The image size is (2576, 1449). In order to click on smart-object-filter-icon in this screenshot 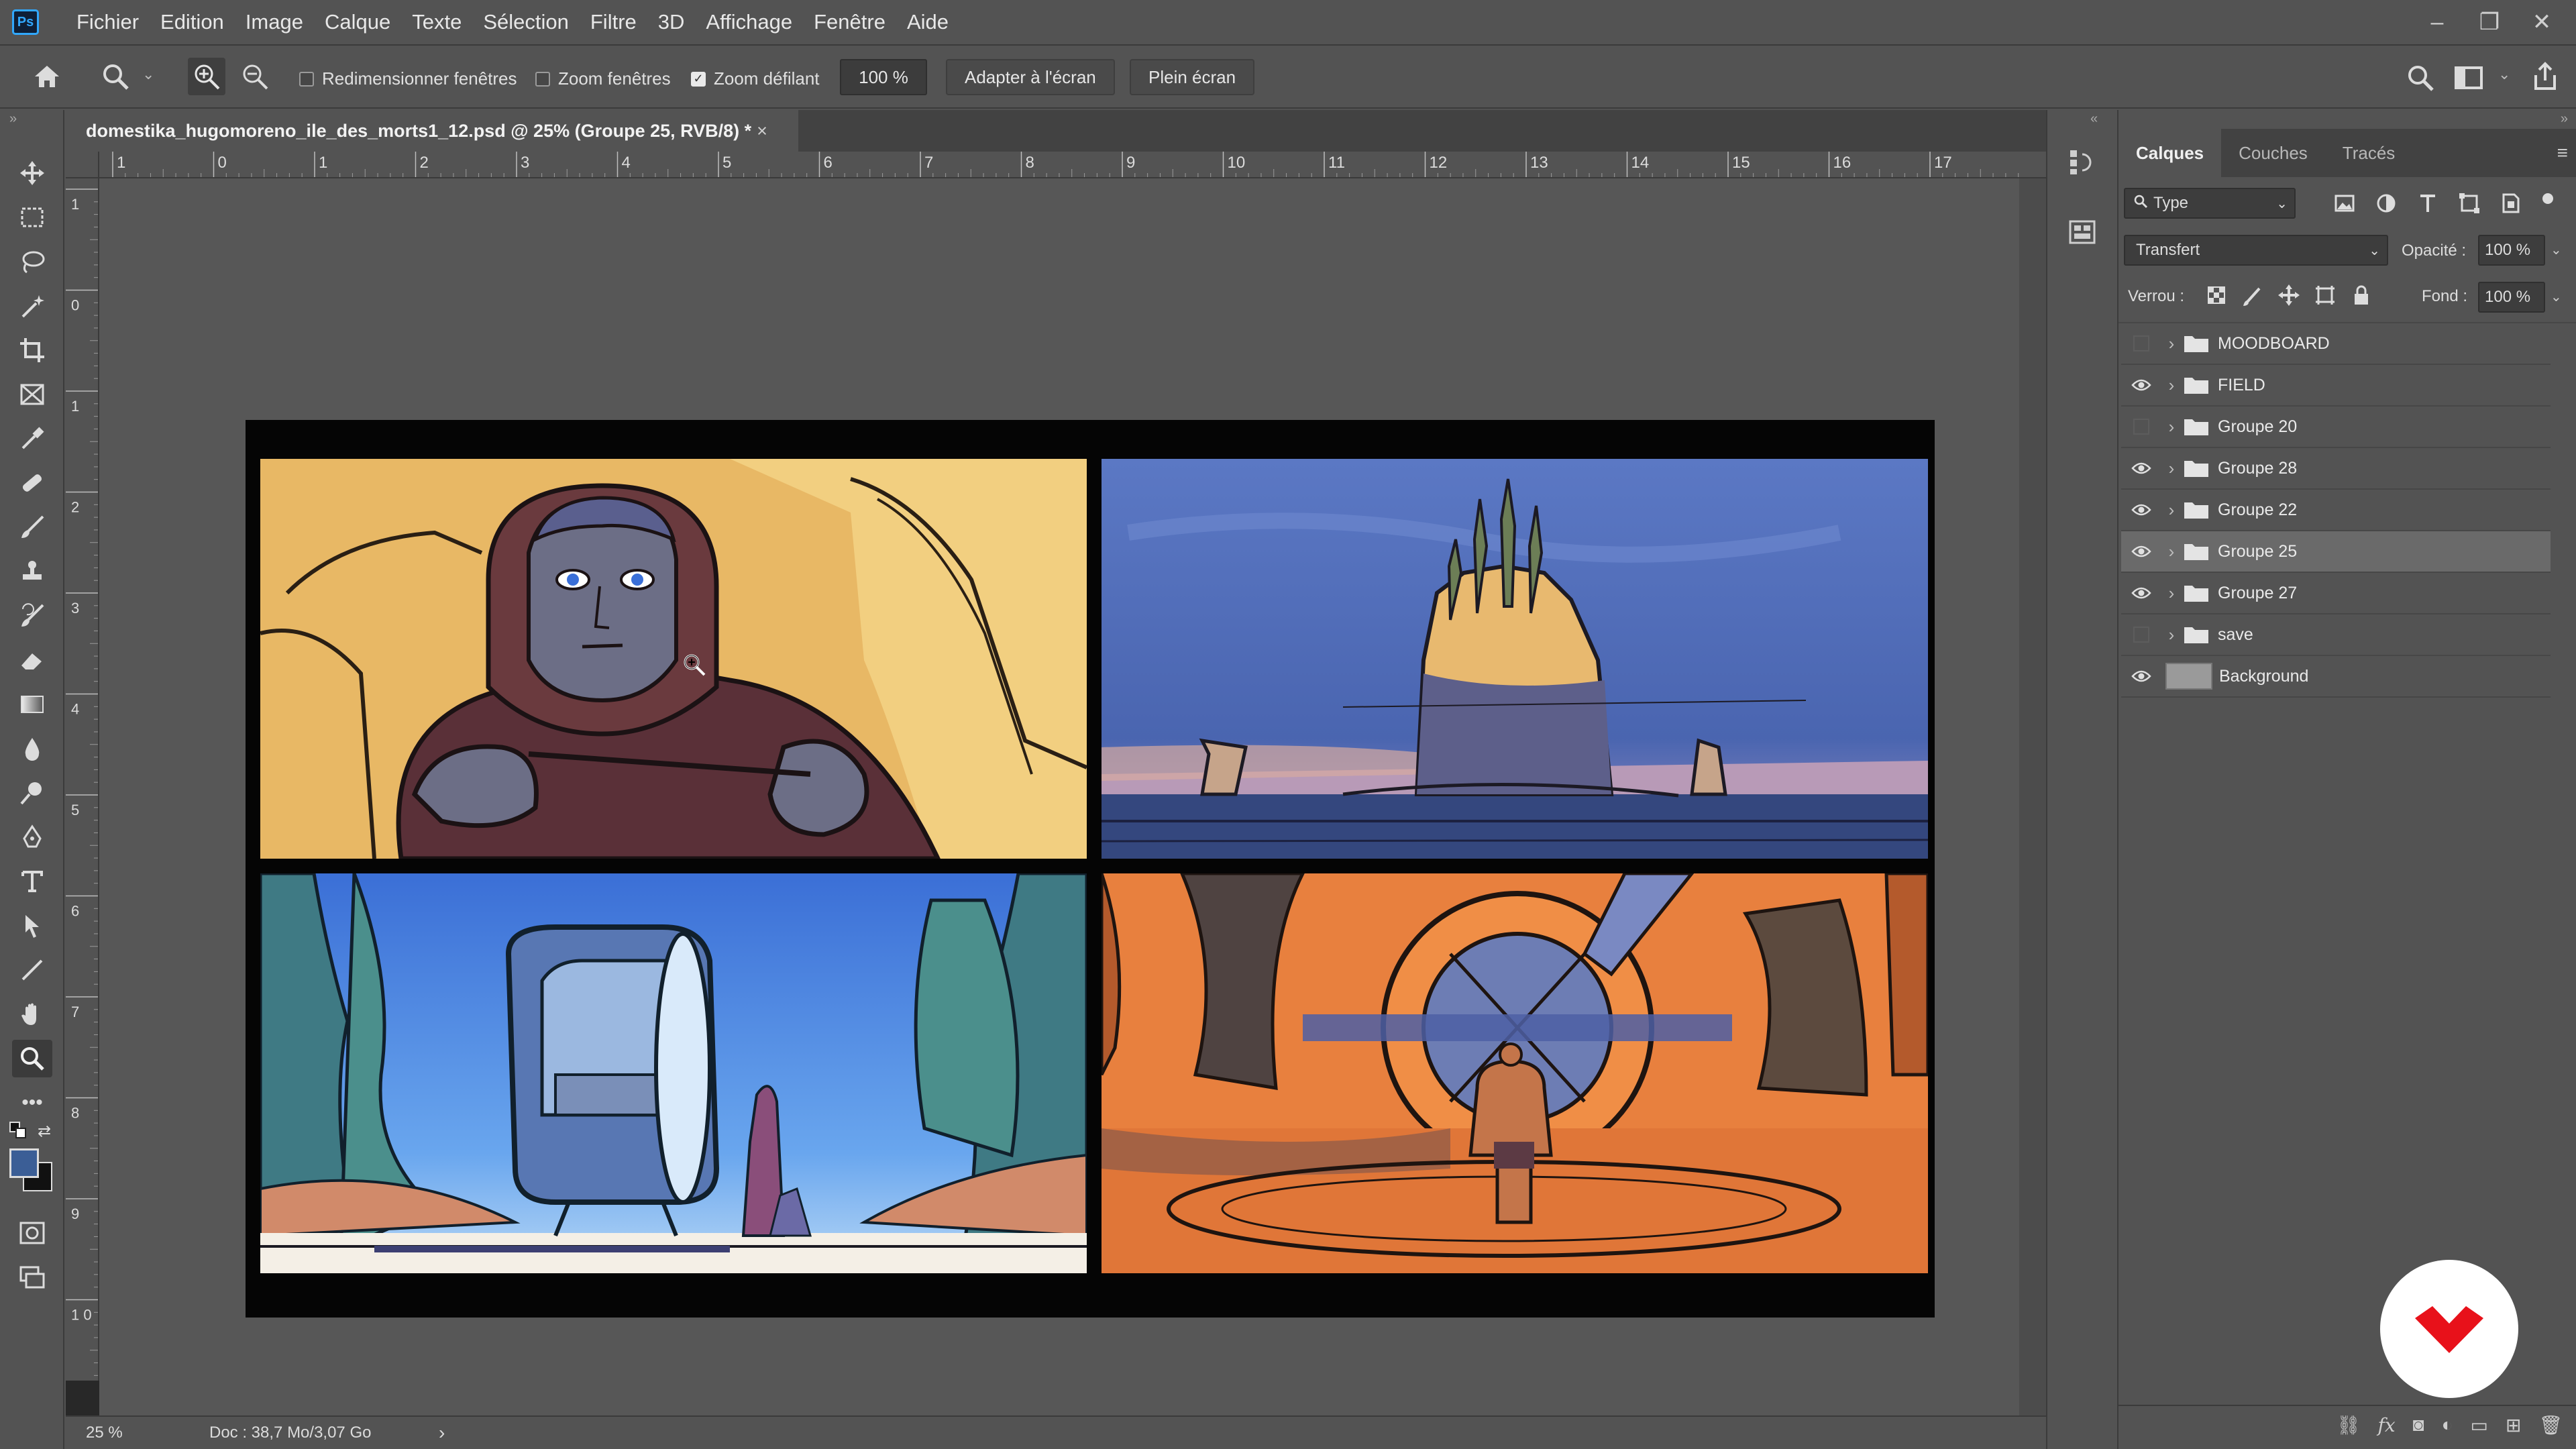, I will do `click(2511, 205)`.